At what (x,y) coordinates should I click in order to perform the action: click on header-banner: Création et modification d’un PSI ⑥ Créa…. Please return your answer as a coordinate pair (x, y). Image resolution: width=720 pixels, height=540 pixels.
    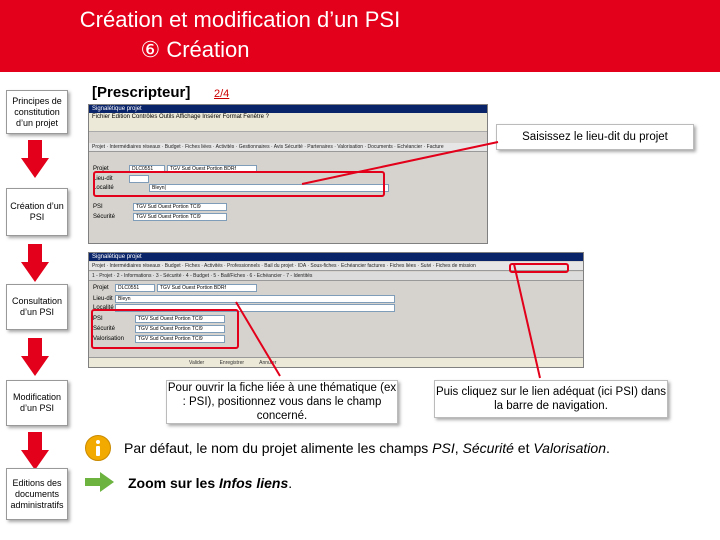
    Looking at the image, I should click on (360, 36).